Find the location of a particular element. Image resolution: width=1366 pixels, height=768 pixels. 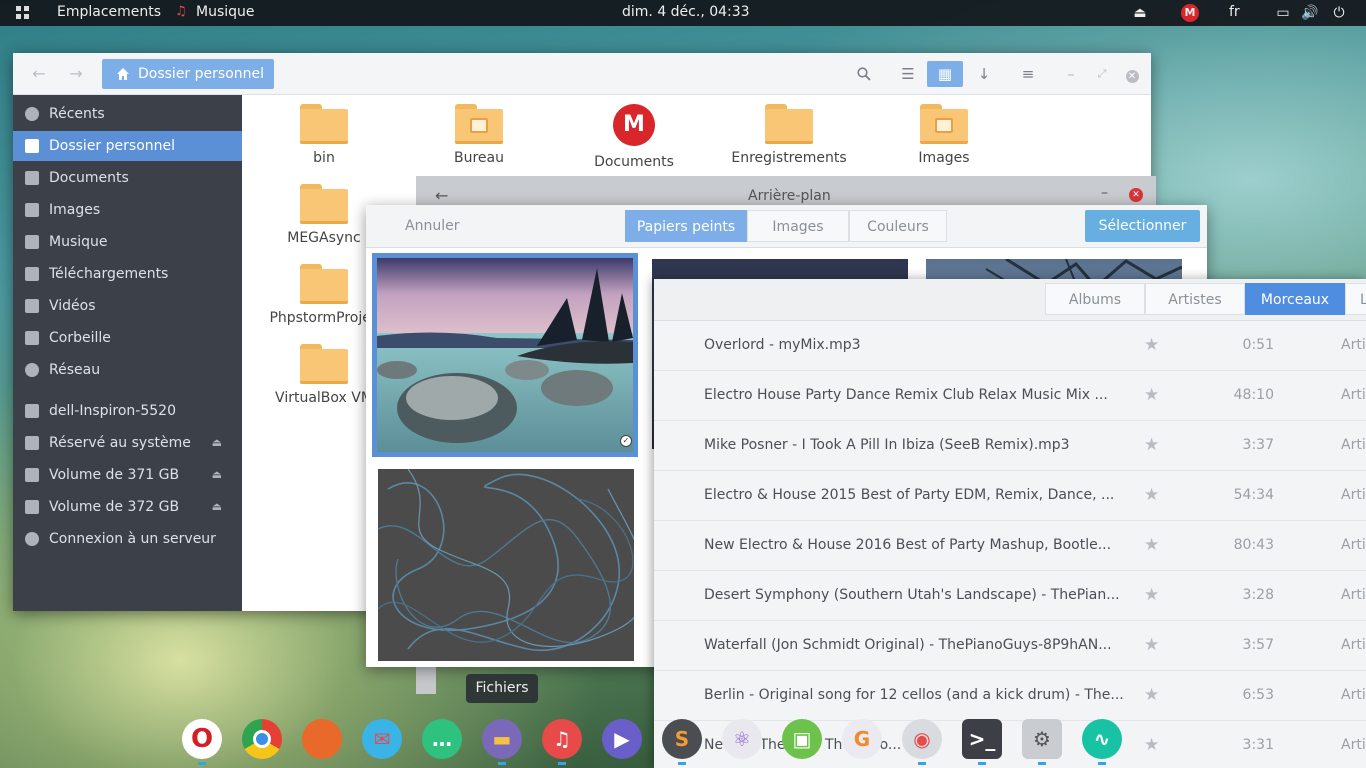

terminal-icon: >_ is located at coordinates (982, 739).